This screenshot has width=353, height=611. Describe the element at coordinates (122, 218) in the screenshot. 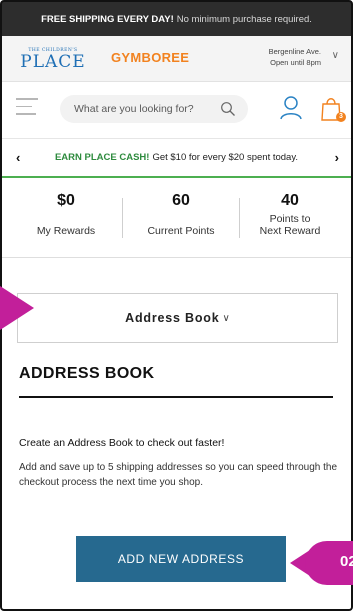

I see `divider` at that location.